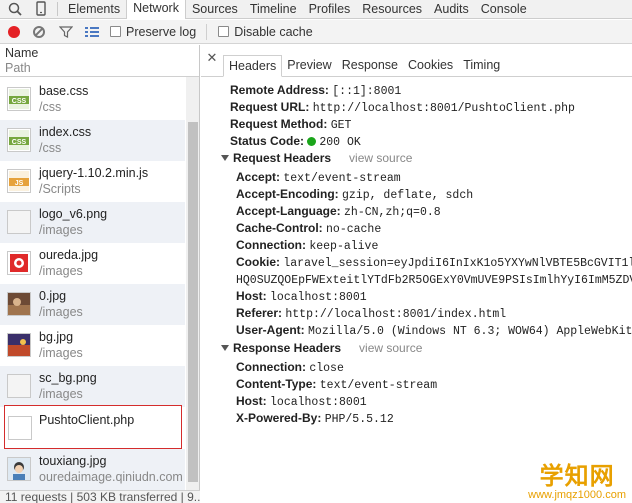 Image resolution: width=632 pixels, height=503 pixels. I want to click on watermark-url: www.jmqz1000.com, so click(577, 495).